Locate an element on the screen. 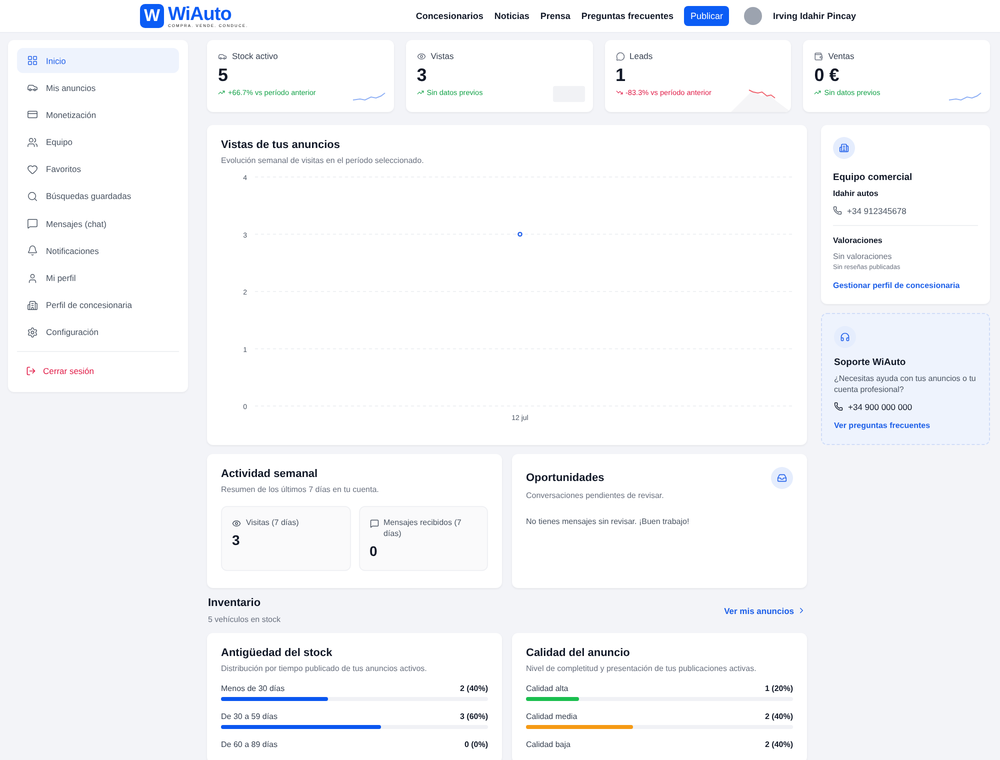 Image resolution: width=1000 pixels, height=760 pixels. kpi-label: Vistas is located at coordinates (442, 56).